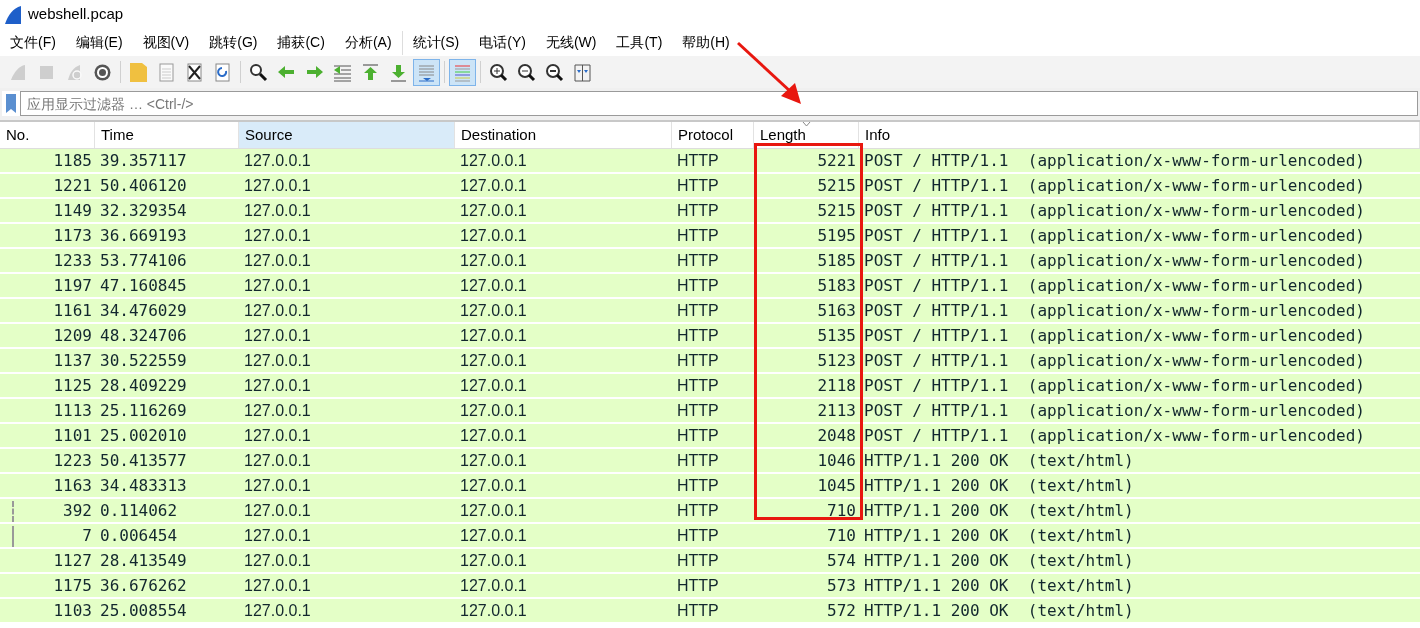 The width and height of the screenshot is (1420, 628). I want to click on packet-row: 1149 32.329354 127.0.0.1 127.0.0.1 HTTP 5215 POST / HTTP/1.1 (application/x-www-form-urlencoded), so click(710, 211).